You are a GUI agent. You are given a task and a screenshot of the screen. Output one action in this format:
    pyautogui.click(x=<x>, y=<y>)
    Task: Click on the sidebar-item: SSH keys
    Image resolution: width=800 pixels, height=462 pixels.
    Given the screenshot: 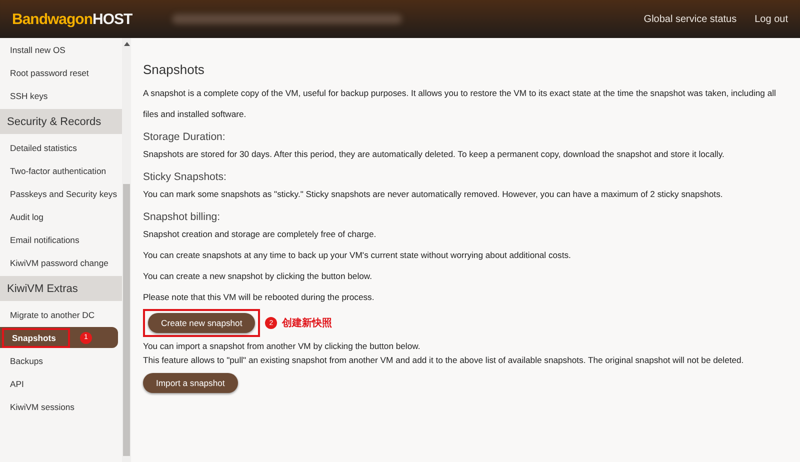 What is the action you would take?
    pyautogui.click(x=29, y=95)
    